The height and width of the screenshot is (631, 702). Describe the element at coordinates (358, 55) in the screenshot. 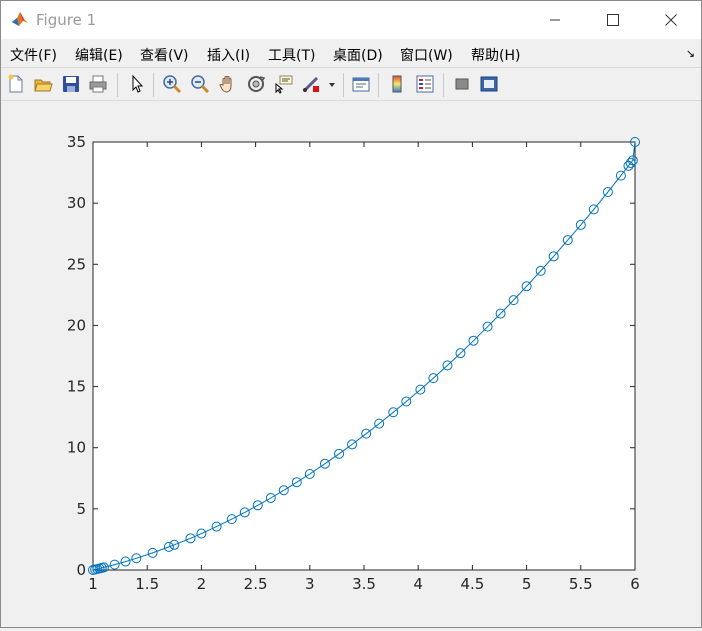

I see `menu-desktop: 桌面(D)` at that location.